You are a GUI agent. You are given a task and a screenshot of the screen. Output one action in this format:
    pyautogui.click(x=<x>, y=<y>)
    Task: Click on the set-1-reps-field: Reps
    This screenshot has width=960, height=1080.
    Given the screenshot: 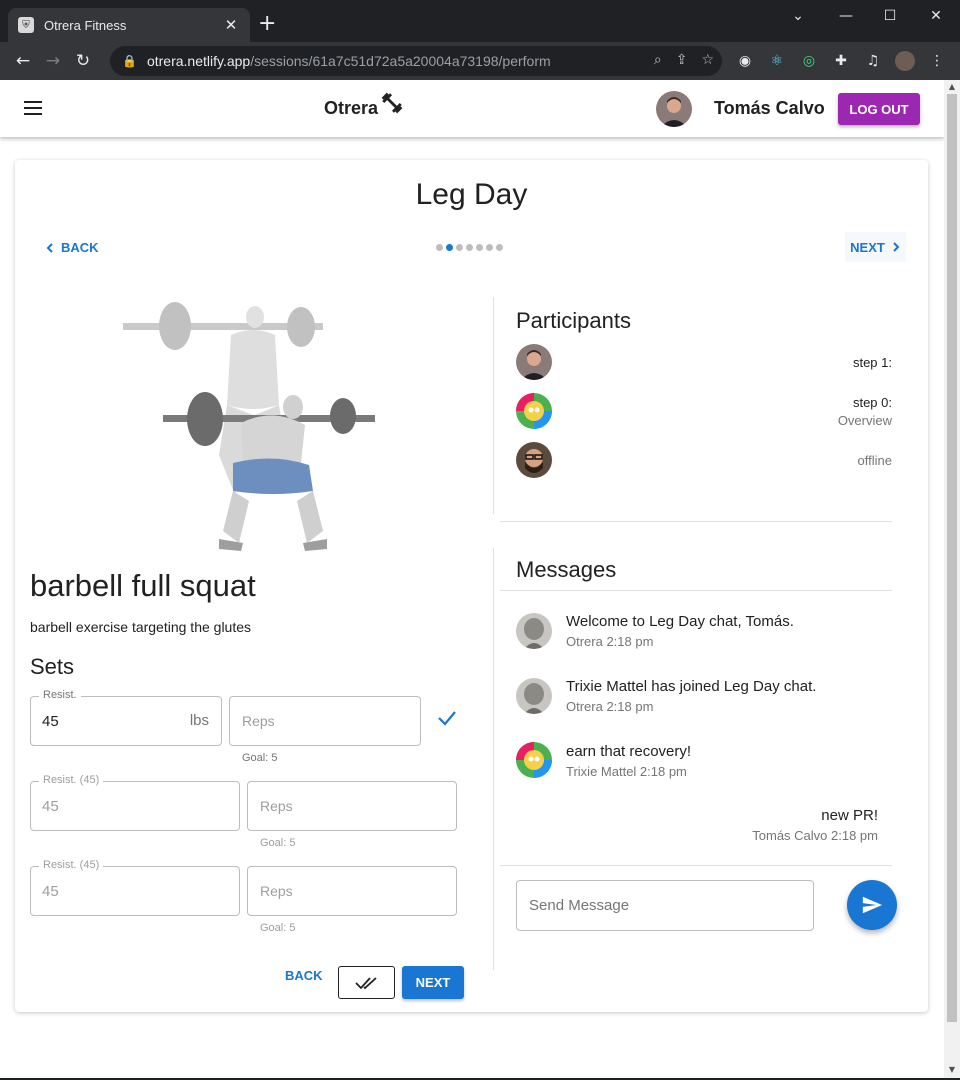 What is the action you would take?
    pyautogui.click(x=325, y=721)
    